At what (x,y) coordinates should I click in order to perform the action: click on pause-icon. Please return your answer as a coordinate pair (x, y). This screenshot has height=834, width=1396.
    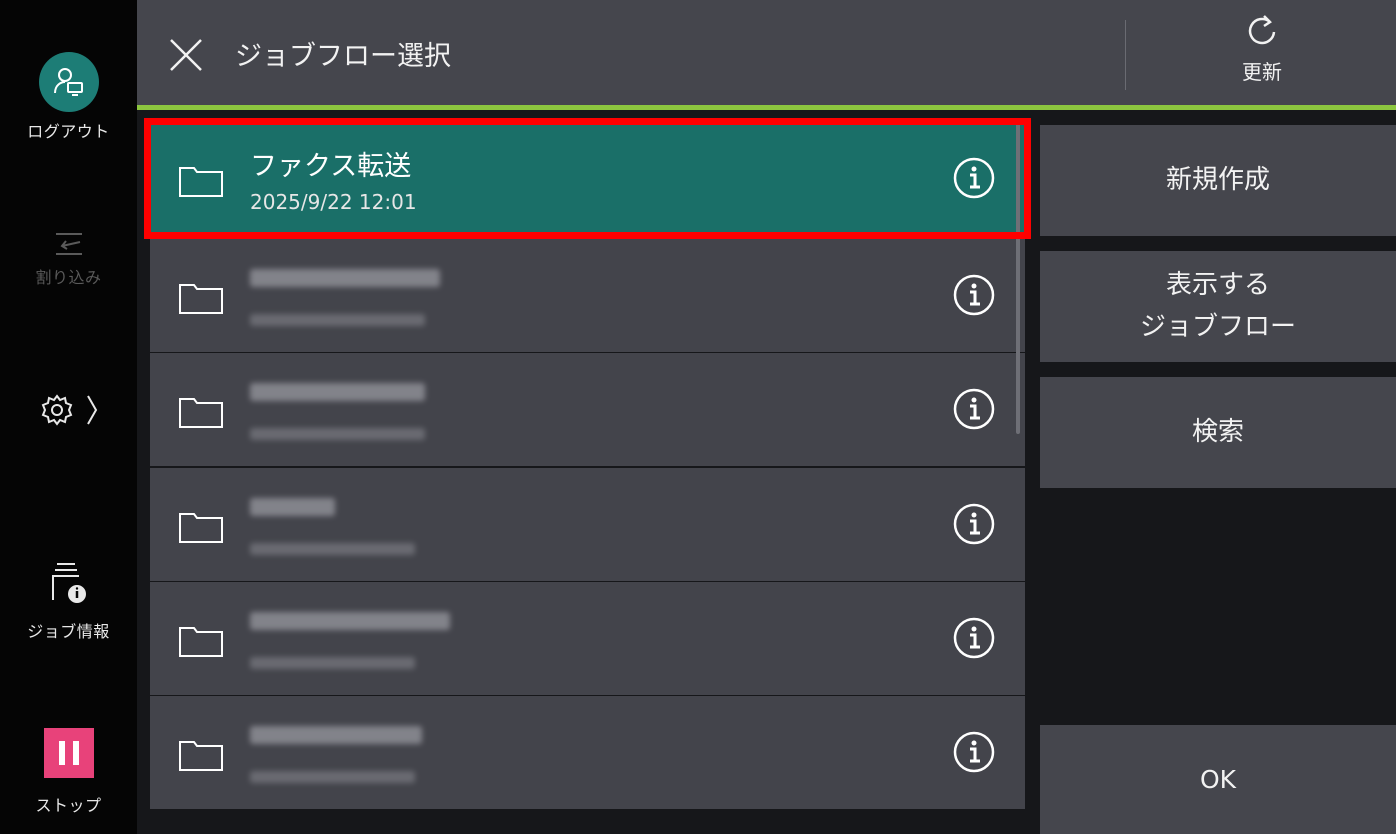
    Looking at the image, I should click on (68, 753).